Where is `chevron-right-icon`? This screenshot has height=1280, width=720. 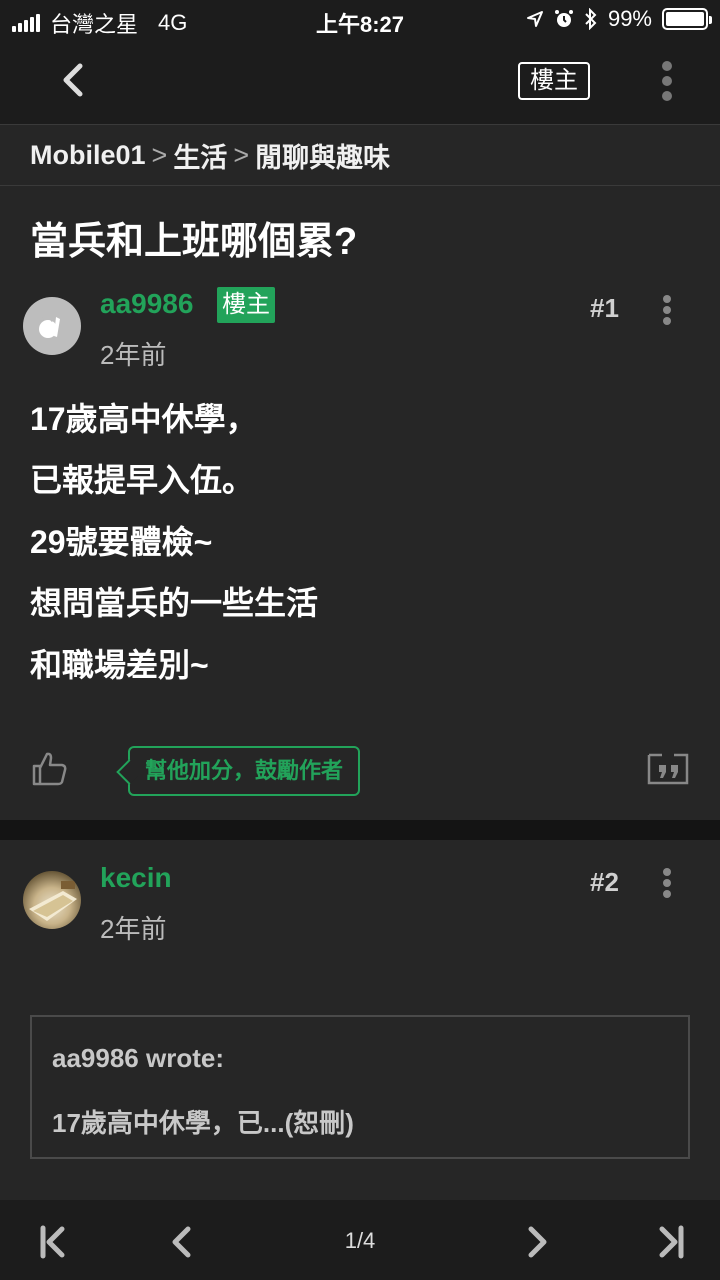
chevron-right-icon is located at coordinates (537, 1242).